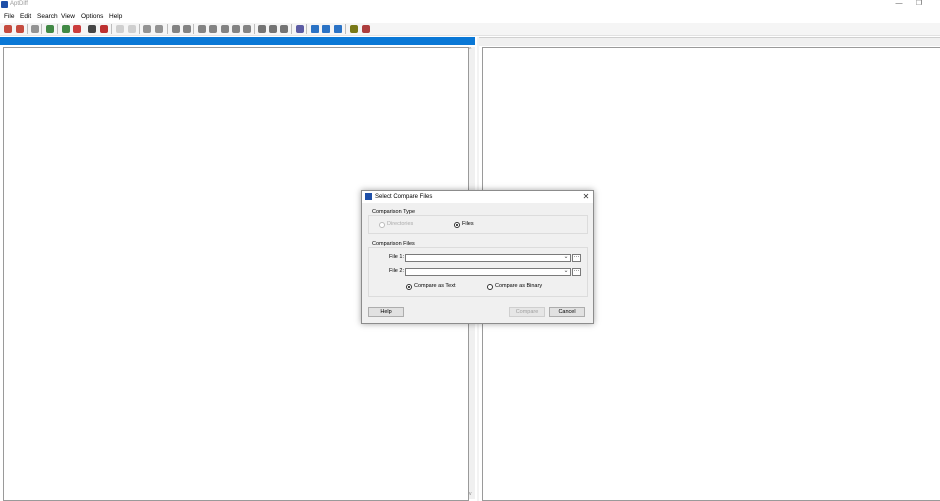 The image size is (940, 501). What do you see at coordinates (404, 197) in the screenshot?
I see `dialog-title: Select Compare Files` at bounding box center [404, 197].